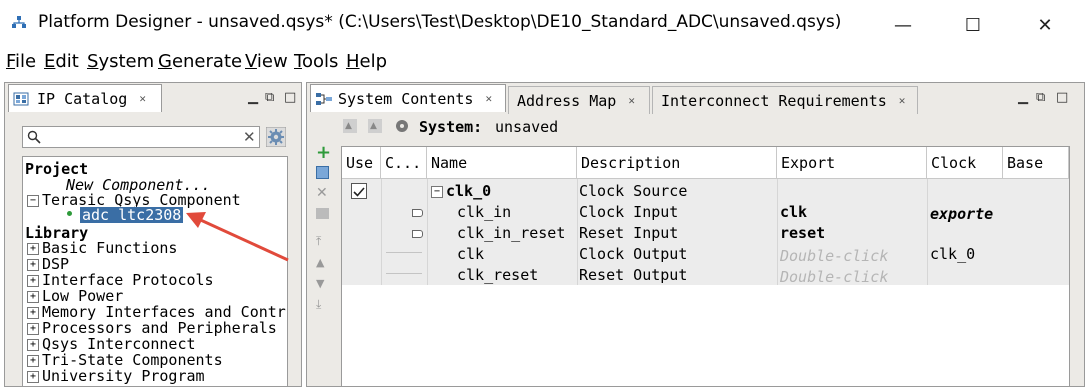 This screenshot has height=387, width=1085. Describe the element at coordinates (323, 153) in the screenshot. I see `add-icon: +` at that location.